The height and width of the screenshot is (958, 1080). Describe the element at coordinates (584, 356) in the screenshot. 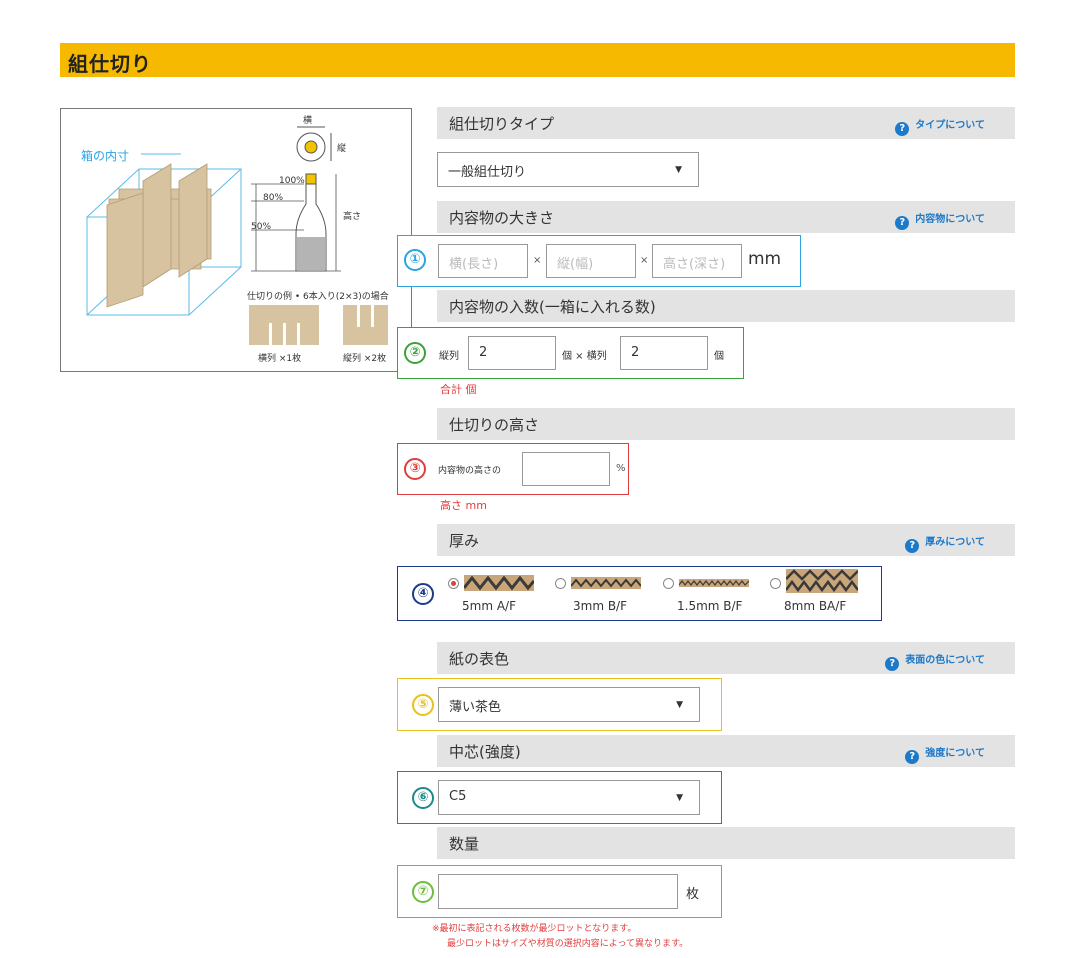

I see `yoko-label: 個 × 横列` at that location.